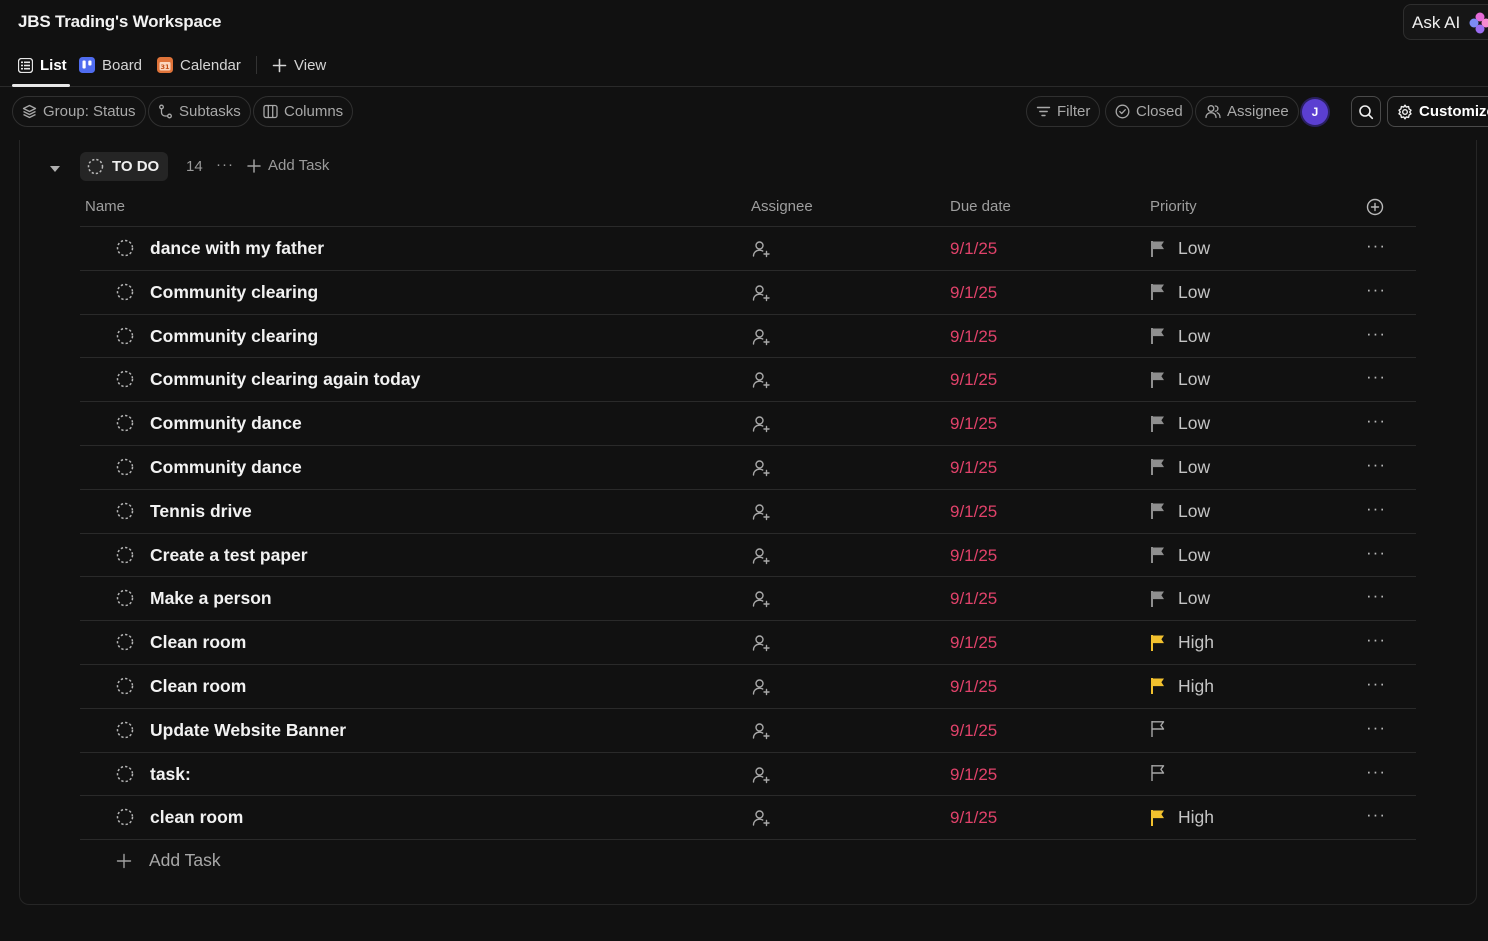  What do you see at coordinates (1149, 111) in the screenshot?
I see `closed-button: Closed` at bounding box center [1149, 111].